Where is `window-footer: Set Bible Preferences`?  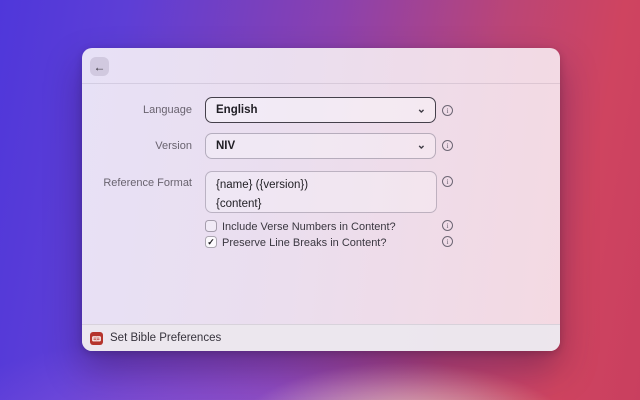
window-footer: Set Bible Preferences is located at coordinates (321, 337).